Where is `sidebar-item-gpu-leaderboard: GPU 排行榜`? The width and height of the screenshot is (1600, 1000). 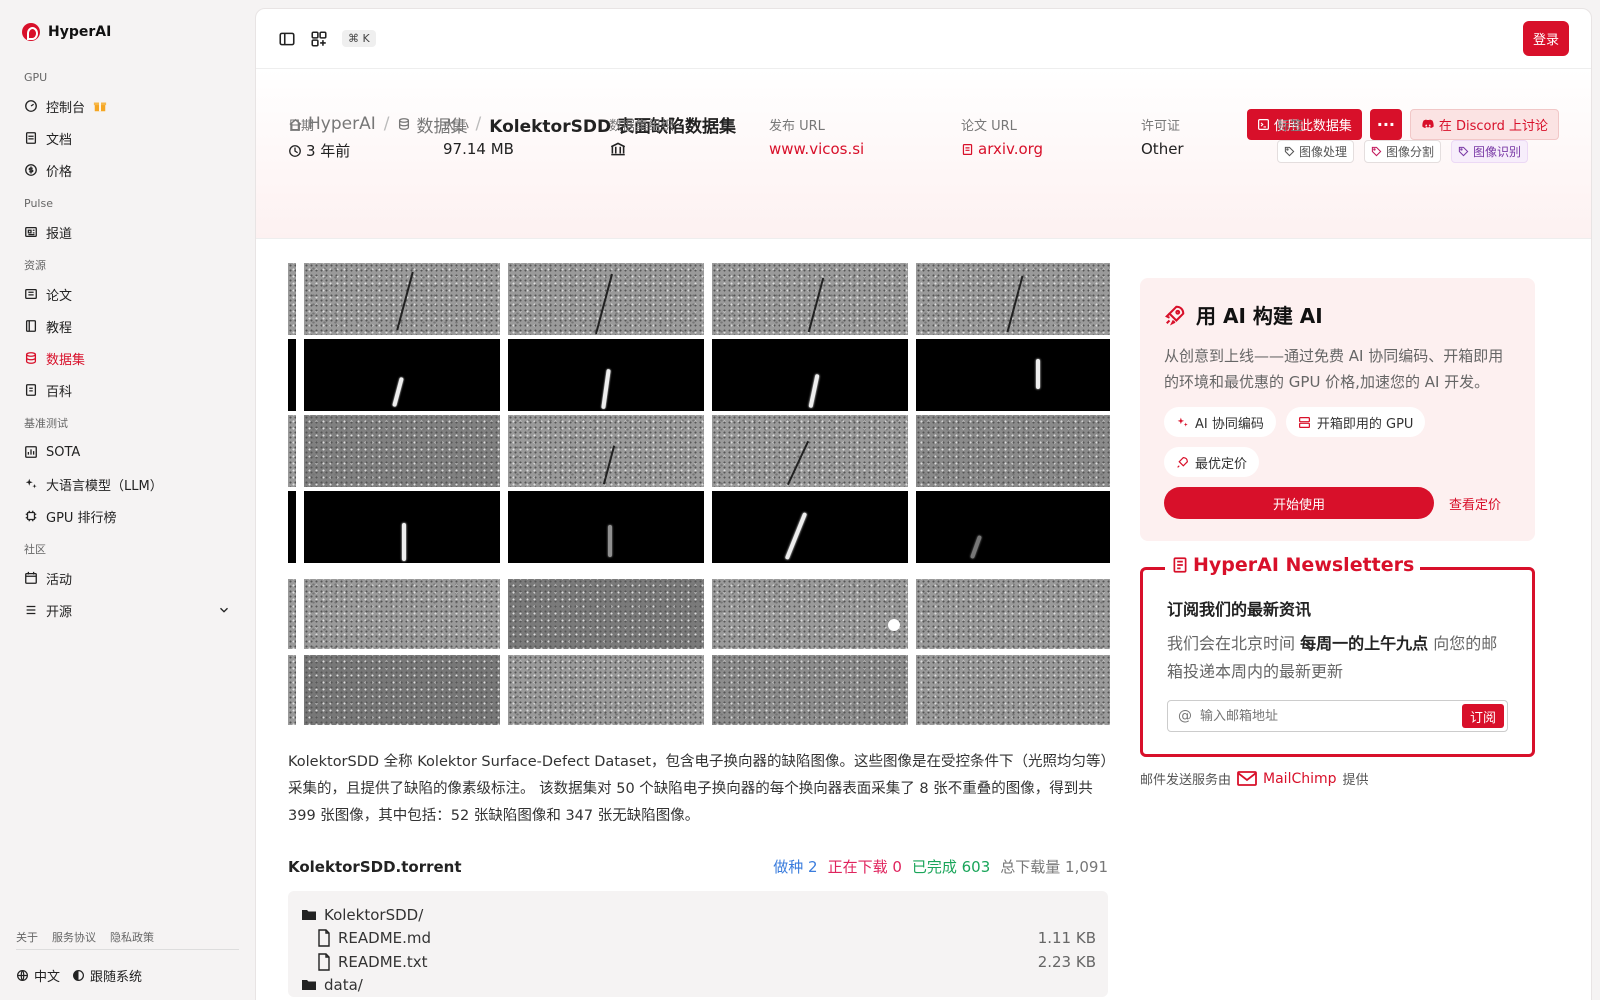 sidebar-item-gpu-leaderboard: GPU 排行榜 is located at coordinates (127, 516).